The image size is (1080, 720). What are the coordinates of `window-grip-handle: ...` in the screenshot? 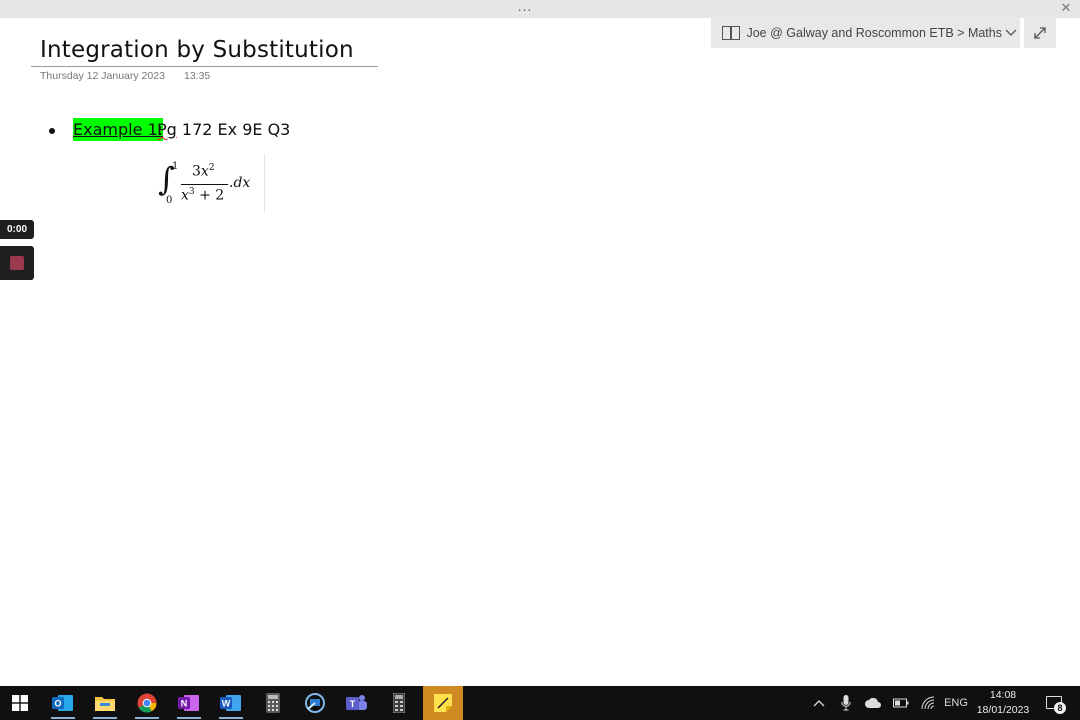 It's located at (525, 8).